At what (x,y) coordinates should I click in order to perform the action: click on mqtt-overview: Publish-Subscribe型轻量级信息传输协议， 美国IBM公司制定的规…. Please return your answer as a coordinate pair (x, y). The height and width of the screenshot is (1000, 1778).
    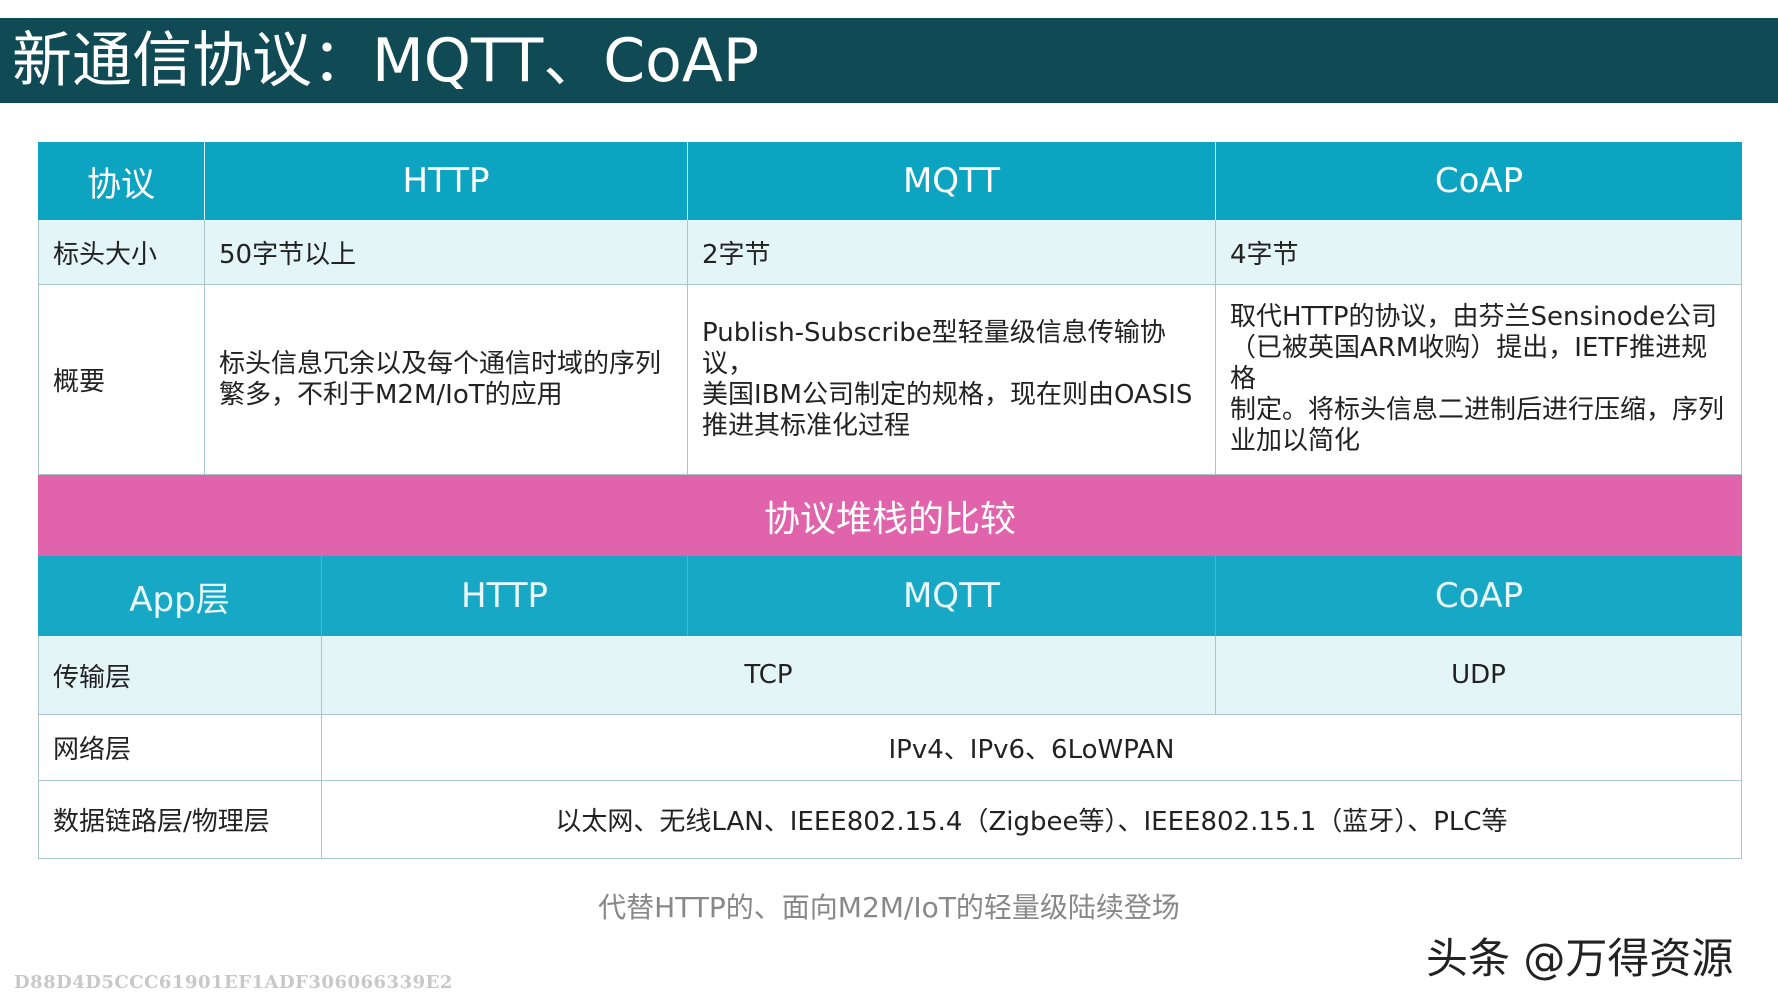
    Looking at the image, I should click on (951, 380).